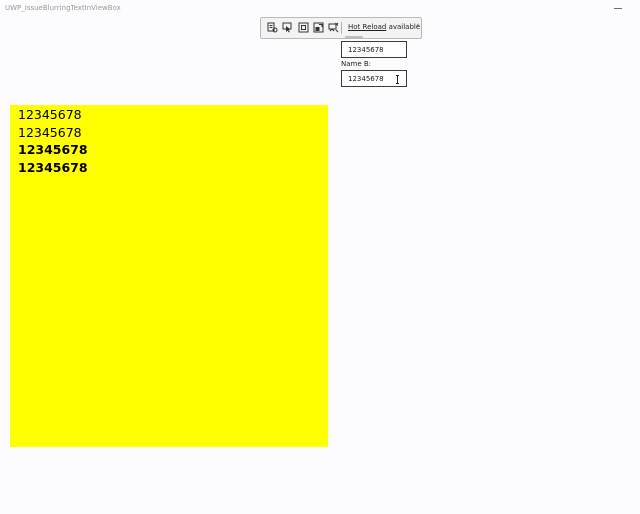 The image size is (640, 514). Describe the element at coordinates (50, 114) in the screenshot. I see `text-line-1: 12345678` at that location.